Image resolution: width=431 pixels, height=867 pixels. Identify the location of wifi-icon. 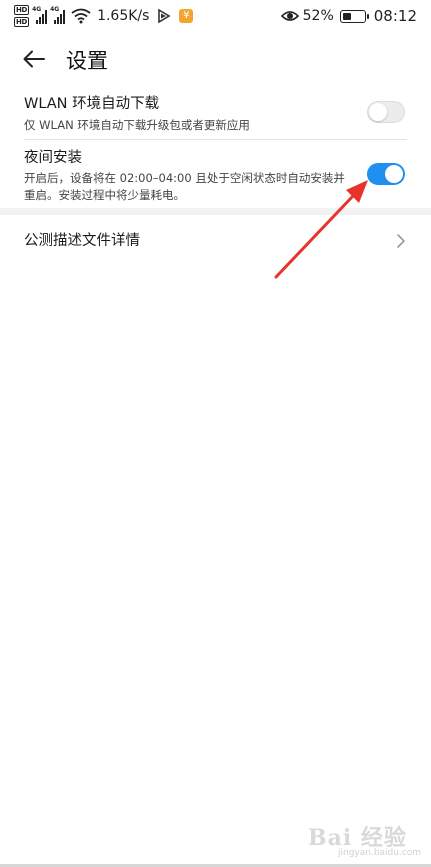
(81, 16).